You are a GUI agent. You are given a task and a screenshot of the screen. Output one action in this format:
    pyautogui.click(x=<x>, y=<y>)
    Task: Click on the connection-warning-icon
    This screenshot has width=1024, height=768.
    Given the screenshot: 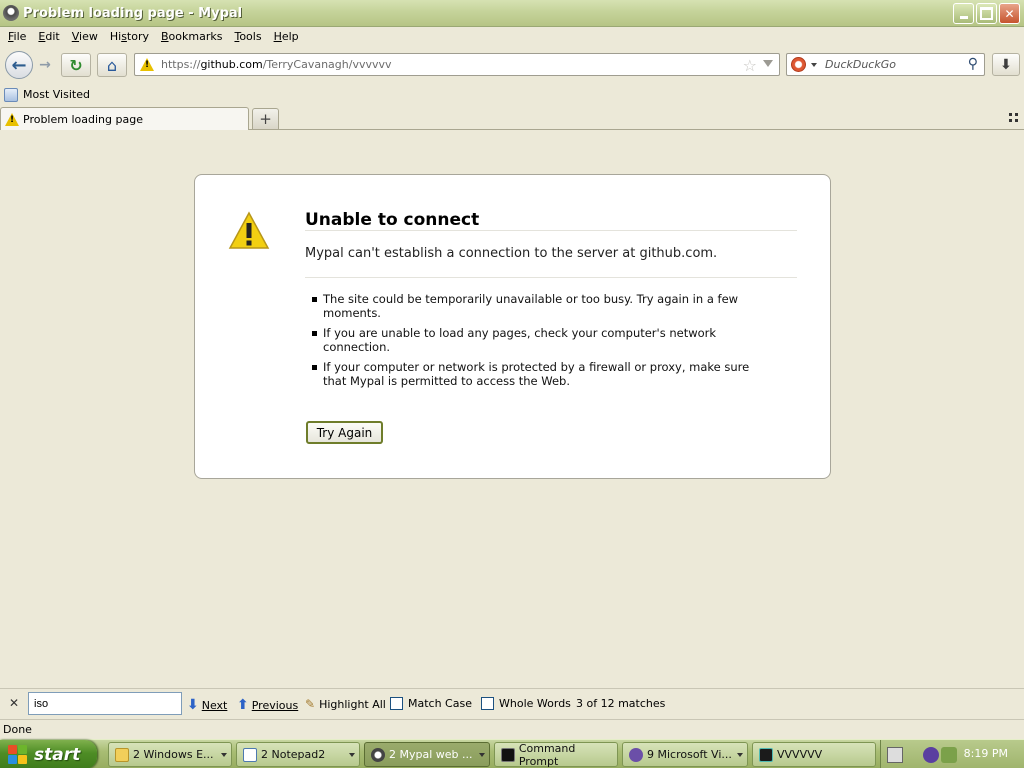 What is the action you would take?
    pyautogui.click(x=148, y=65)
    